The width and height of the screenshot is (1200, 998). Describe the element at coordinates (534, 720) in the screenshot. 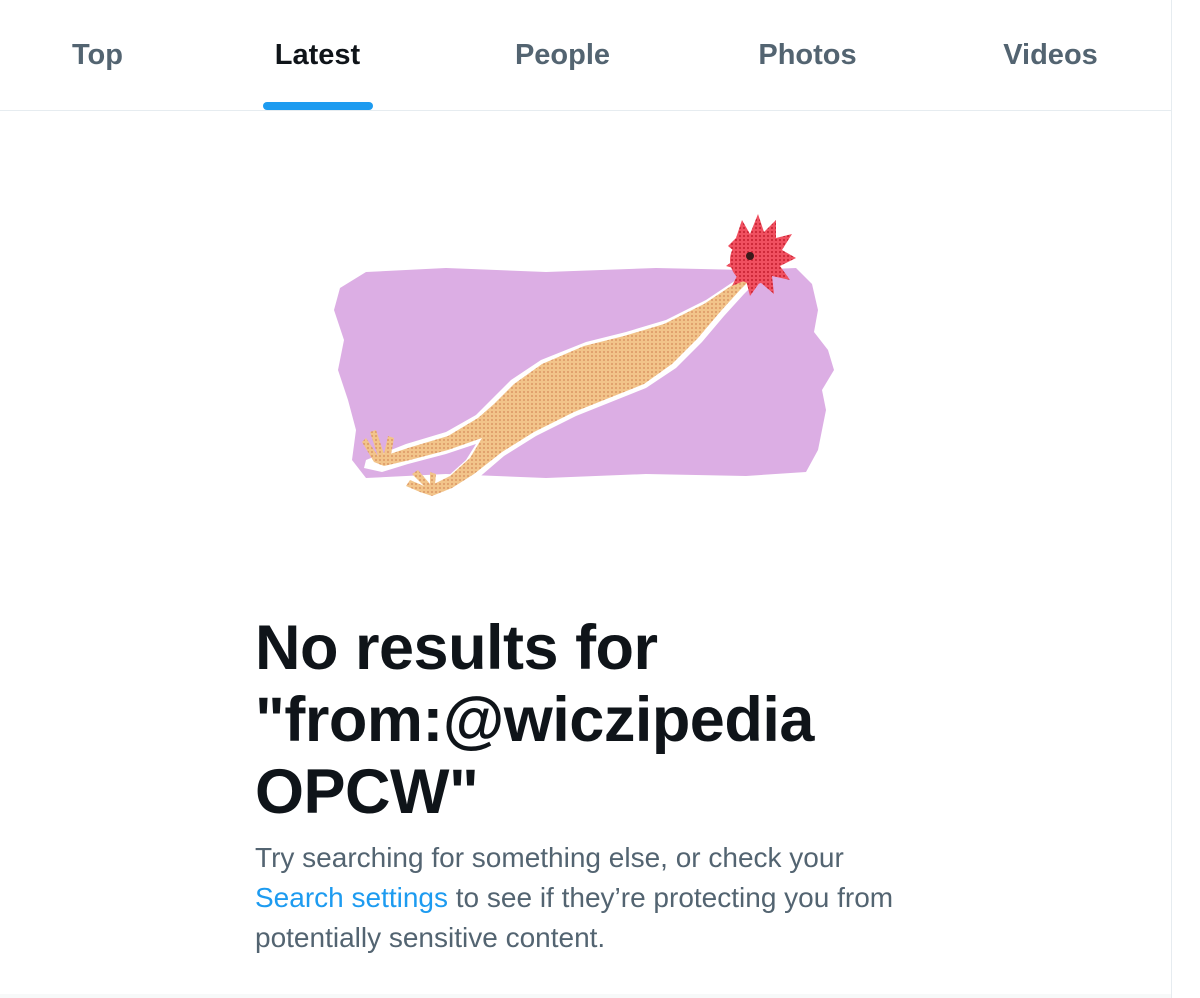

I see `headline-line-2: "from:@wiczipedia` at that location.